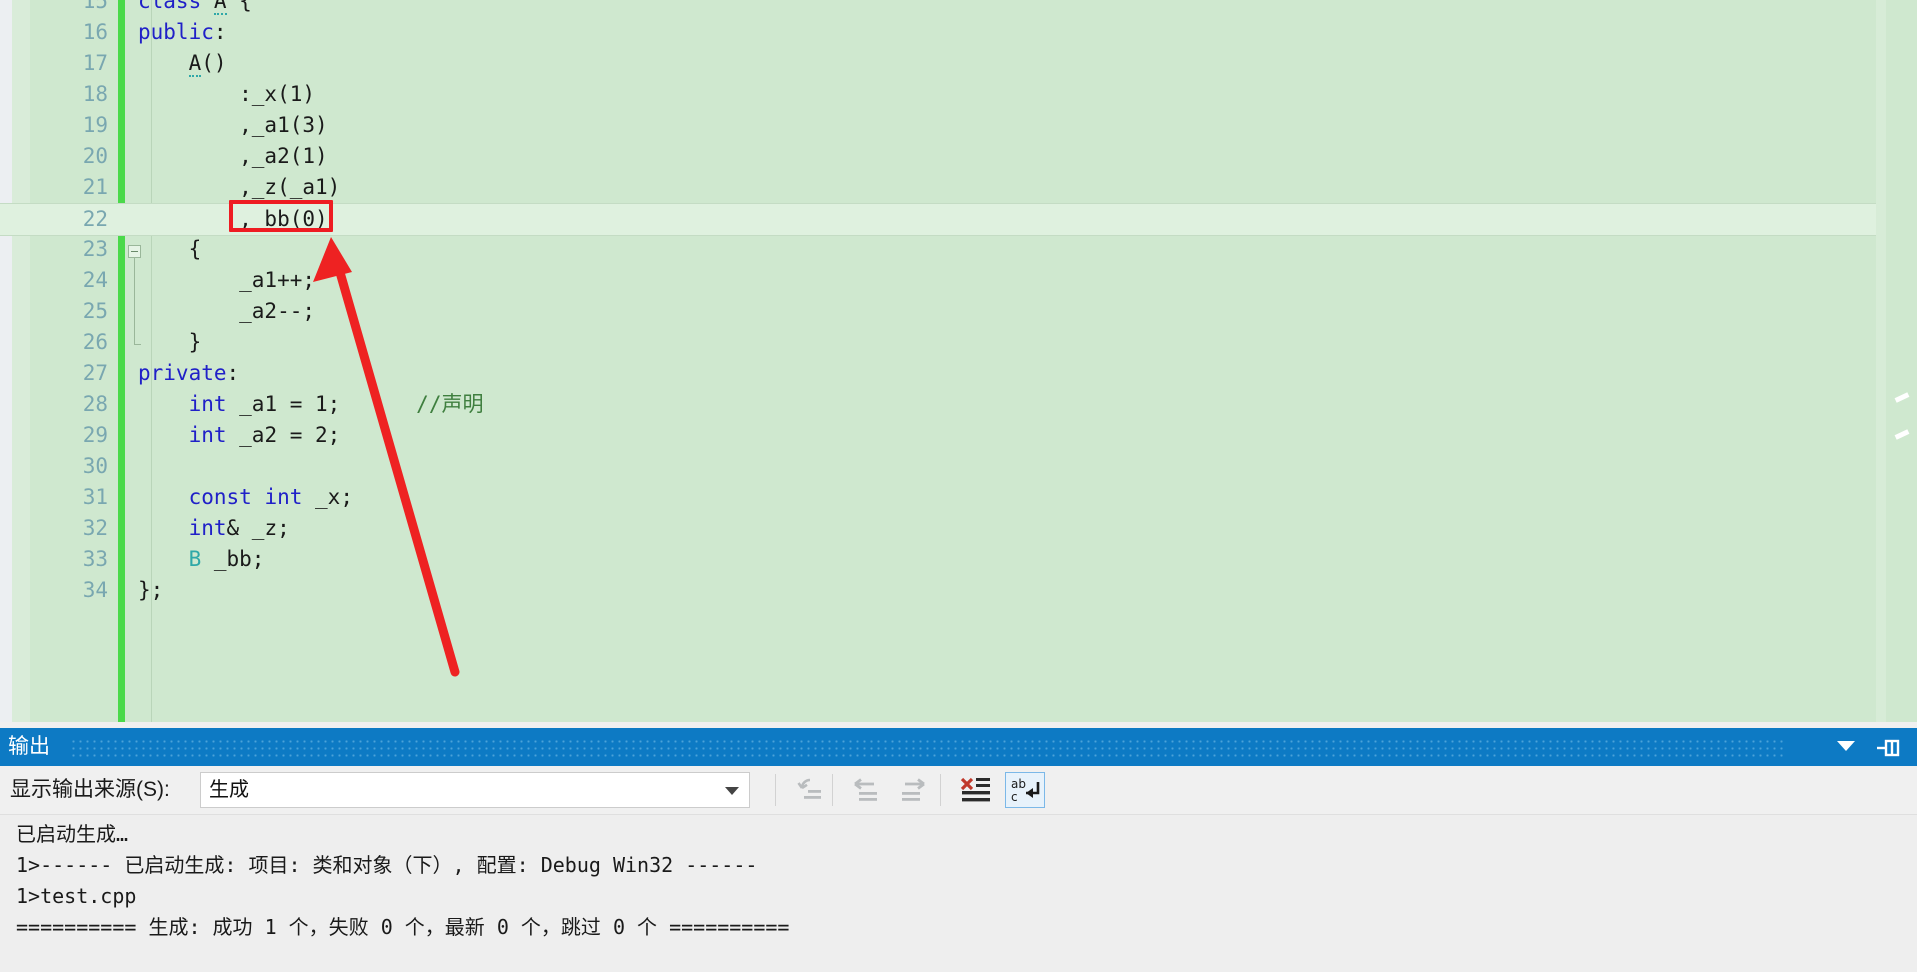  What do you see at coordinates (958, 63) in the screenshot?
I see `code-line: 17 A()` at bounding box center [958, 63].